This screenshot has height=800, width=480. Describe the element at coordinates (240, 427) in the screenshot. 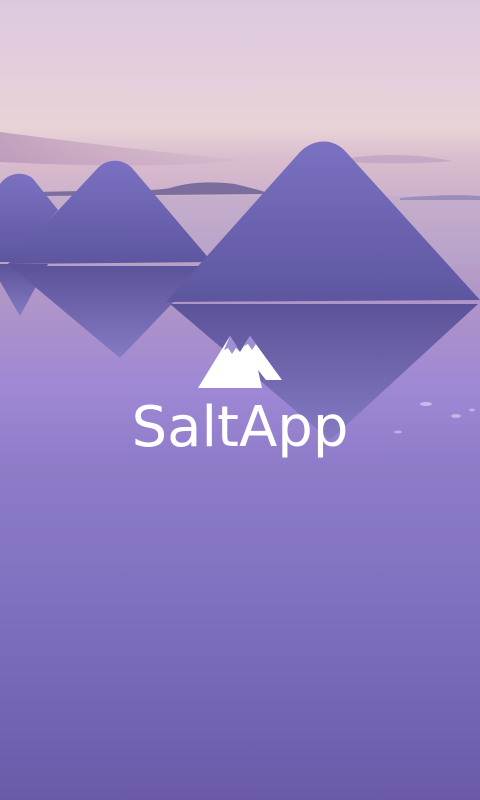

I see `app-name: SaltApp` at that location.